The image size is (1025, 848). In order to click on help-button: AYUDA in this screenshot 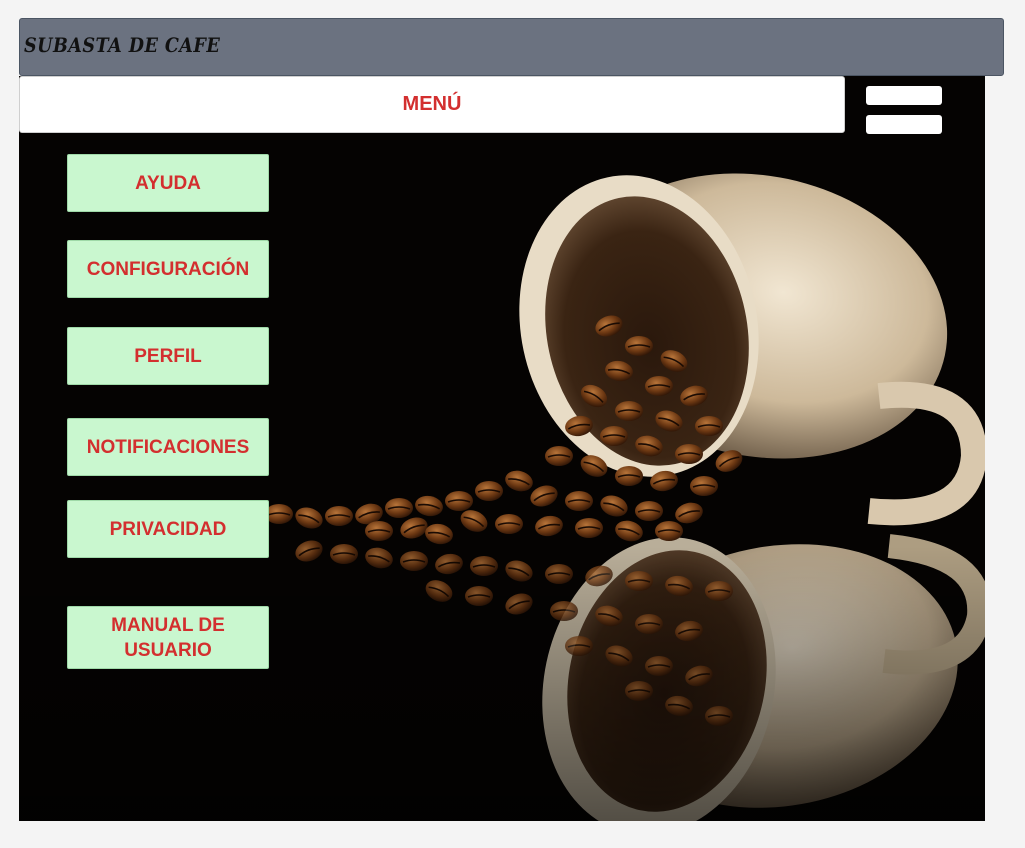, I will do `click(168, 183)`.